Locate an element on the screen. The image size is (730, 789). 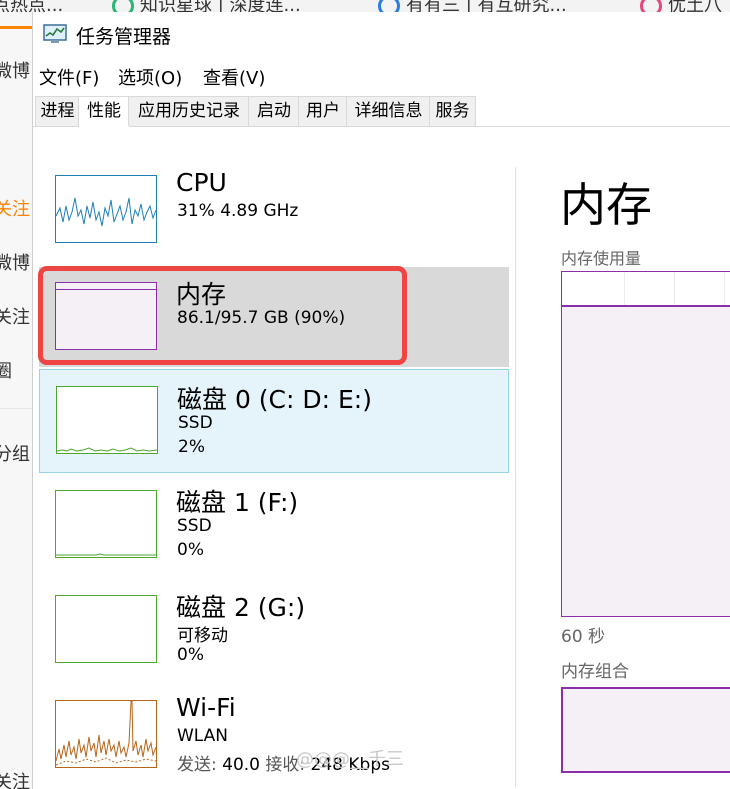
resource-disk-2: 磁盘 2 (G:) 可移动 0% is located at coordinates (274, 632).